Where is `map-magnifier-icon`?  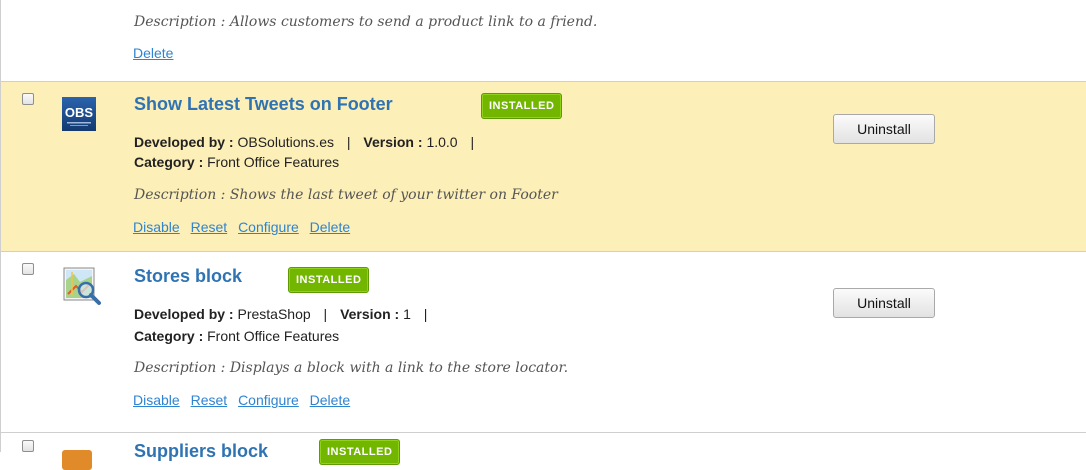
map-magnifier-icon is located at coordinates (81, 285).